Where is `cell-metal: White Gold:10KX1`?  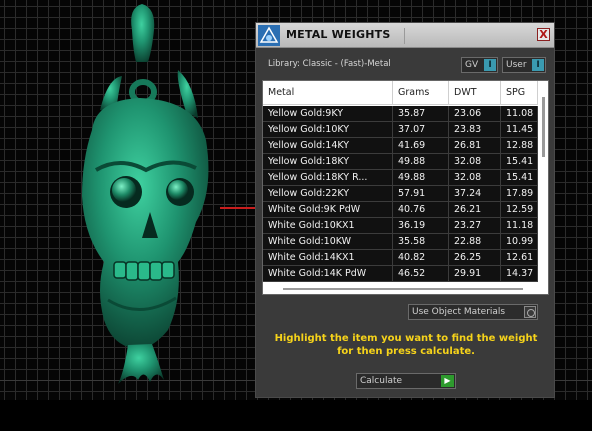 cell-metal: White Gold:10KX1 is located at coordinates (328, 225).